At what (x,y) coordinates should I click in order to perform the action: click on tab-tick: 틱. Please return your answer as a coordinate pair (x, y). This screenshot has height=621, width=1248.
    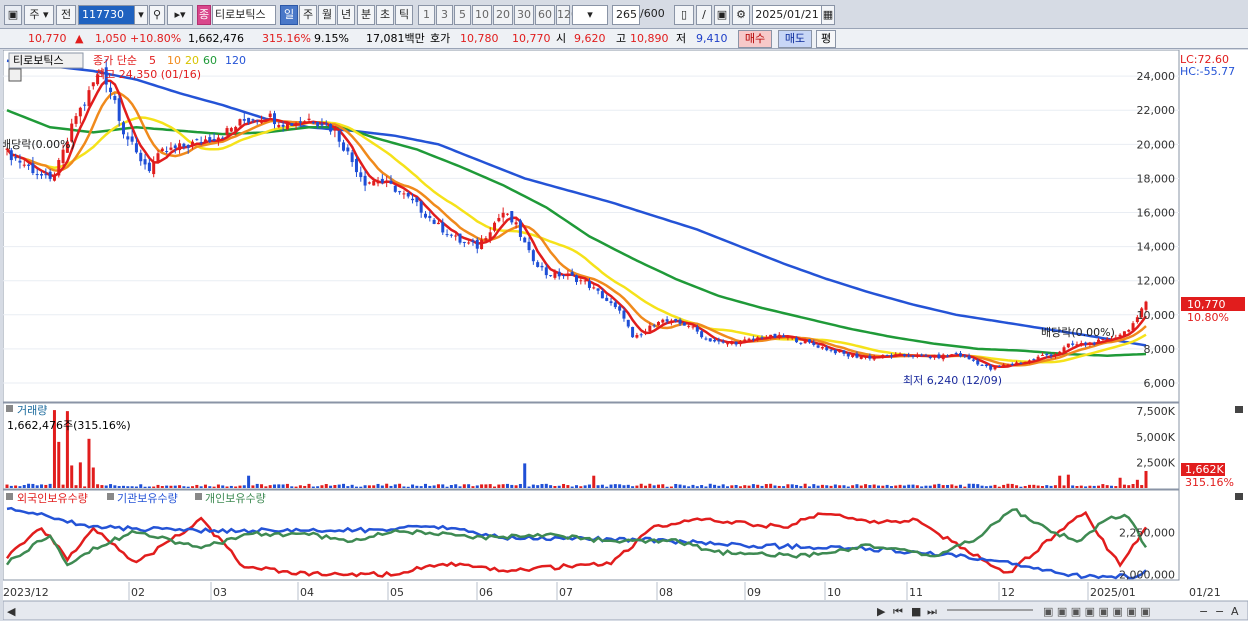
    Looking at the image, I should click on (404, 15).